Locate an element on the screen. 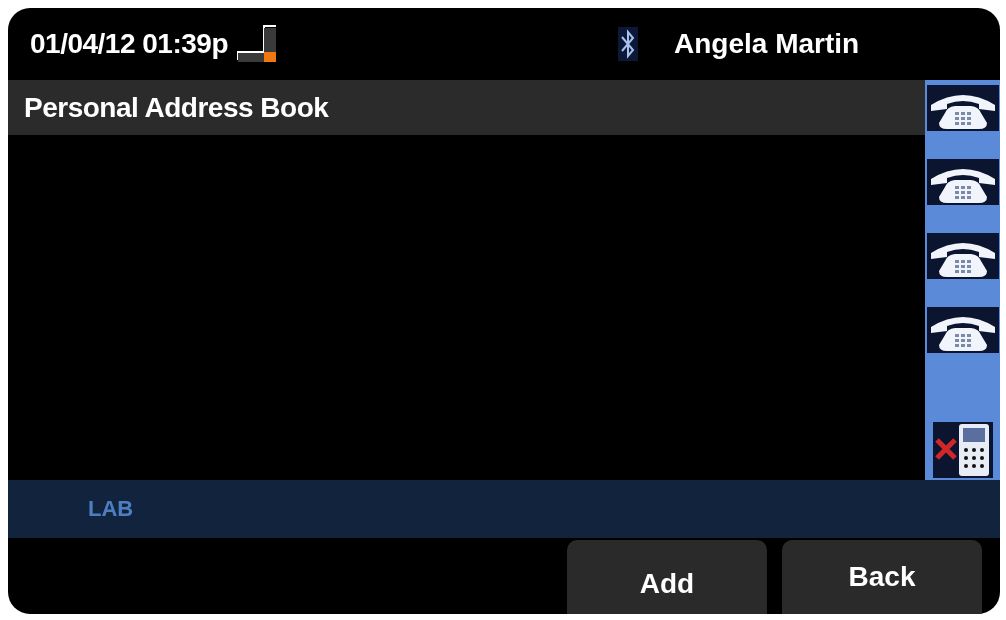 This screenshot has height=620, width=1006. softkey-button: Back is located at coordinates (882, 577).